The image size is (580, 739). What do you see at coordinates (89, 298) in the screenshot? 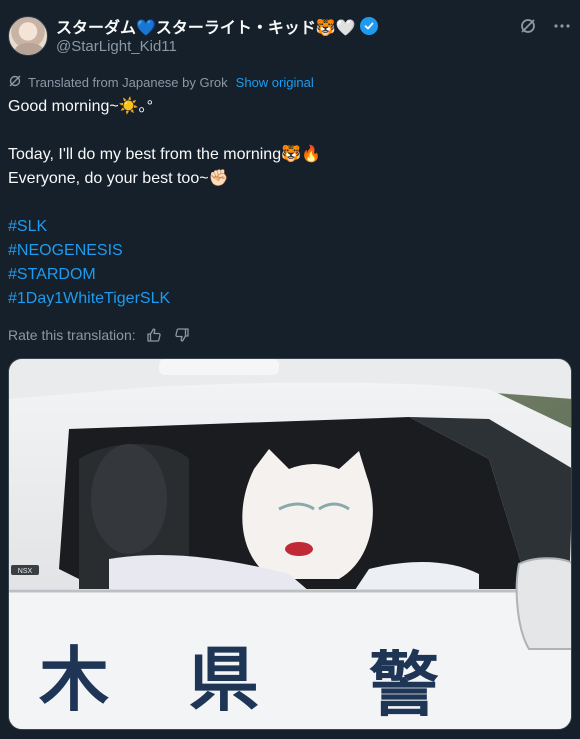
I see `hashtag-link: #1Day1WhiteTigerSLK` at bounding box center [89, 298].